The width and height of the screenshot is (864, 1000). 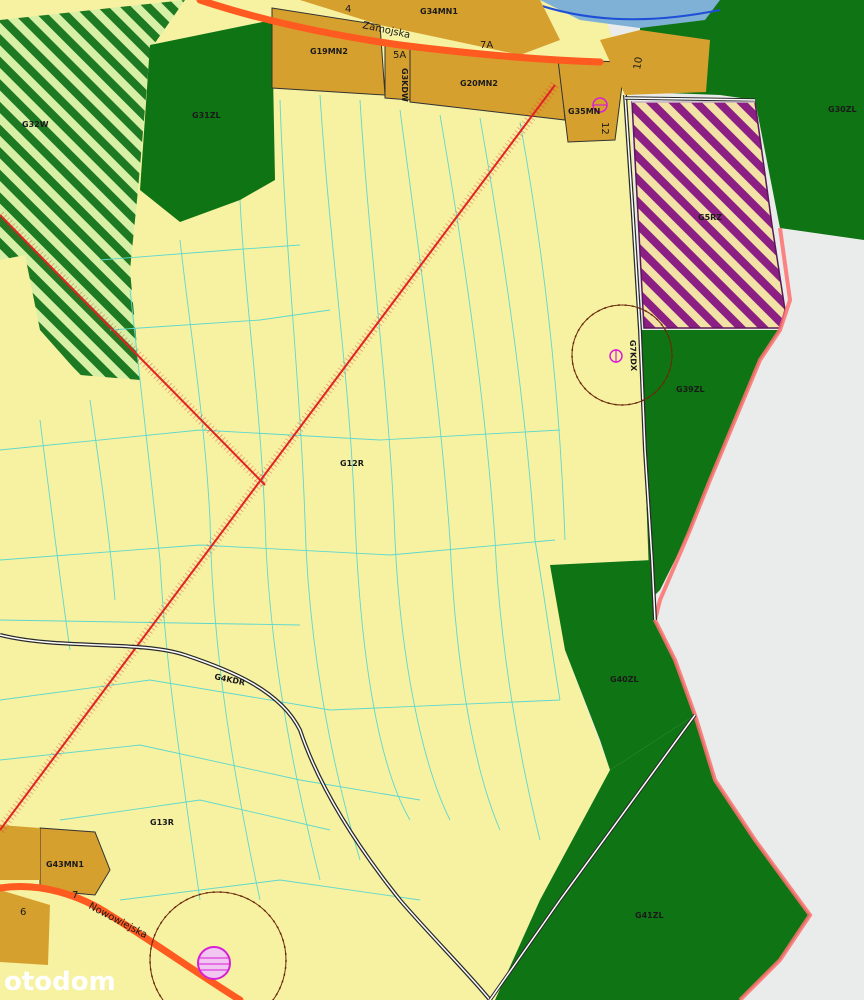 What do you see at coordinates (214, 963) in the screenshot?
I see `antenna-icon` at bounding box center [214, 963].